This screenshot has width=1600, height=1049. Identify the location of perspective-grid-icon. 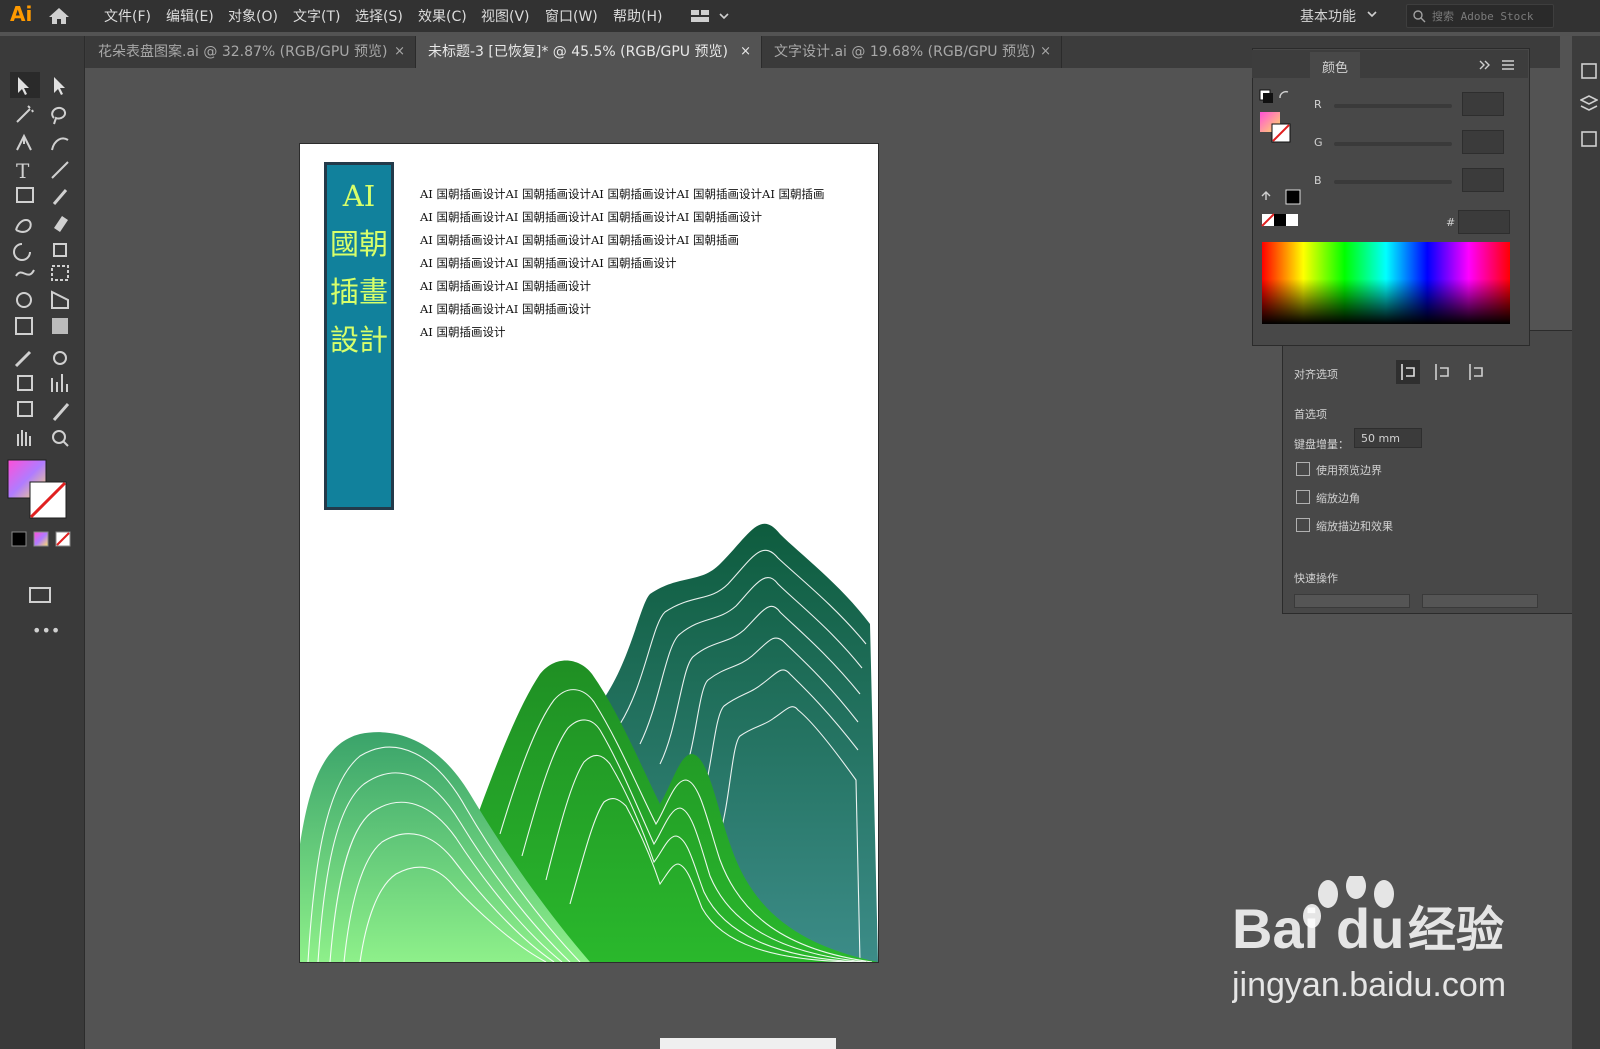
(60, 299).